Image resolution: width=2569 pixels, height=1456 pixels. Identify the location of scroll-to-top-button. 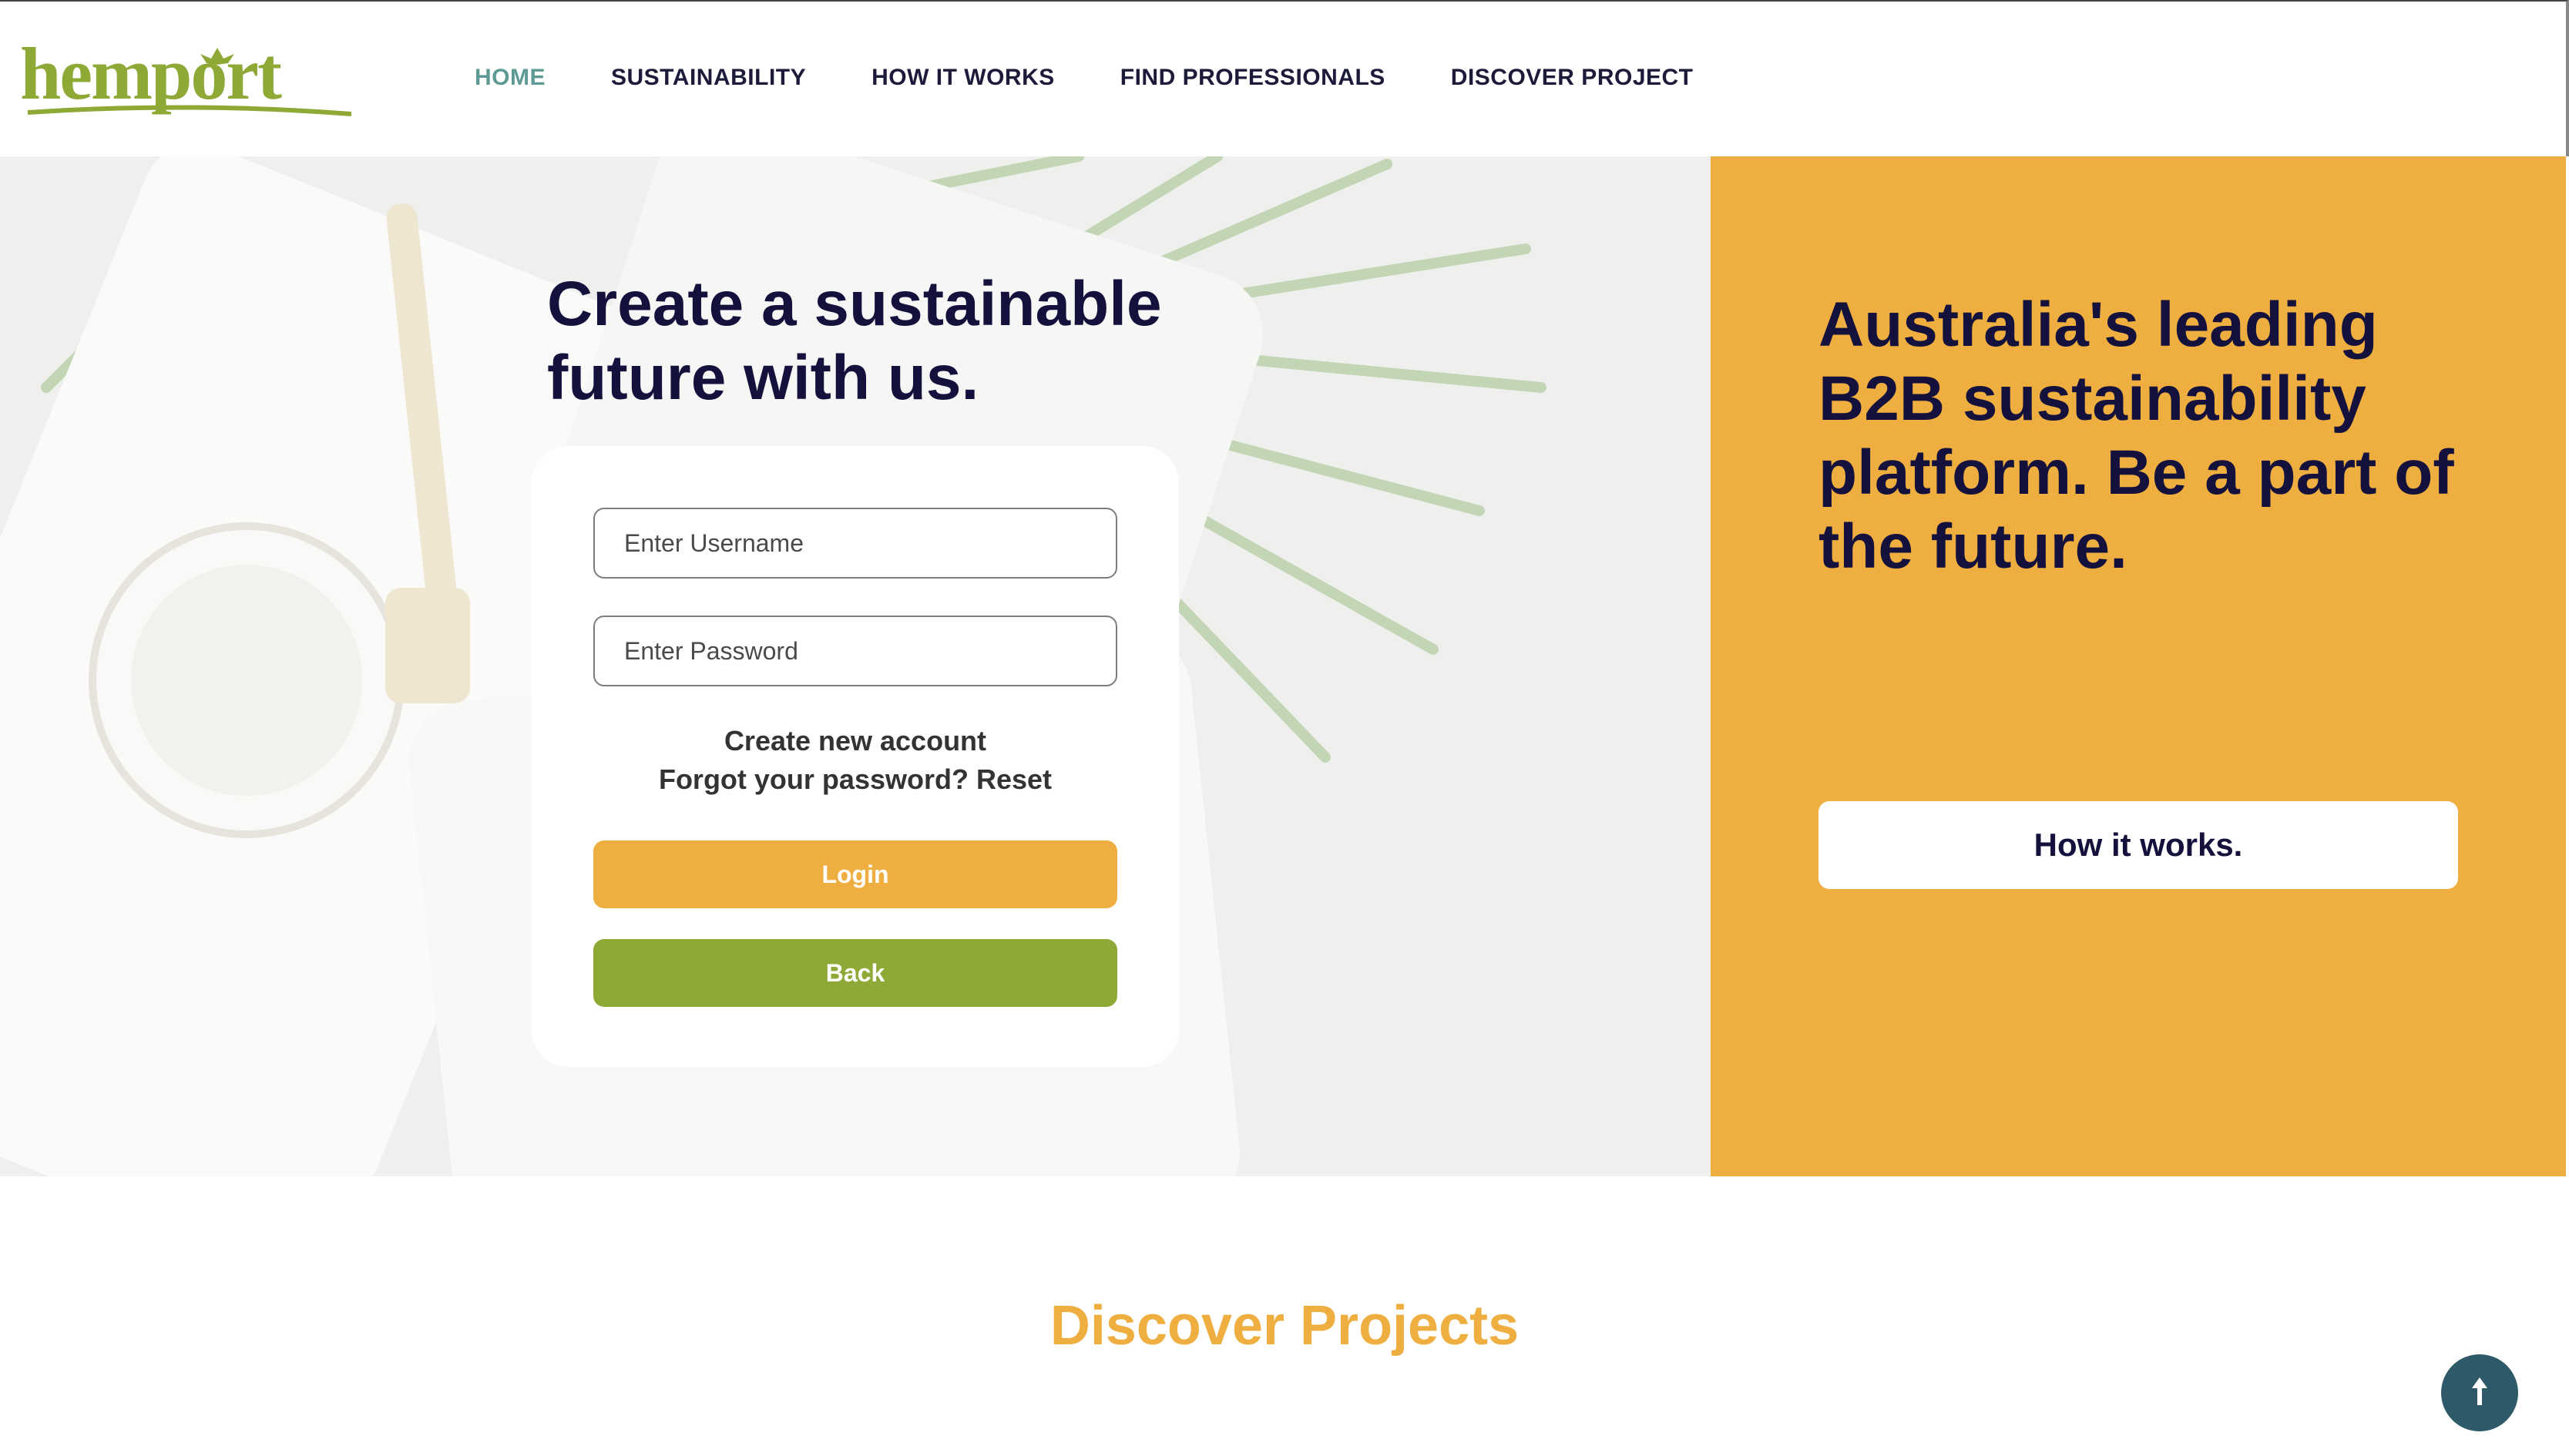
(2480, 1392).